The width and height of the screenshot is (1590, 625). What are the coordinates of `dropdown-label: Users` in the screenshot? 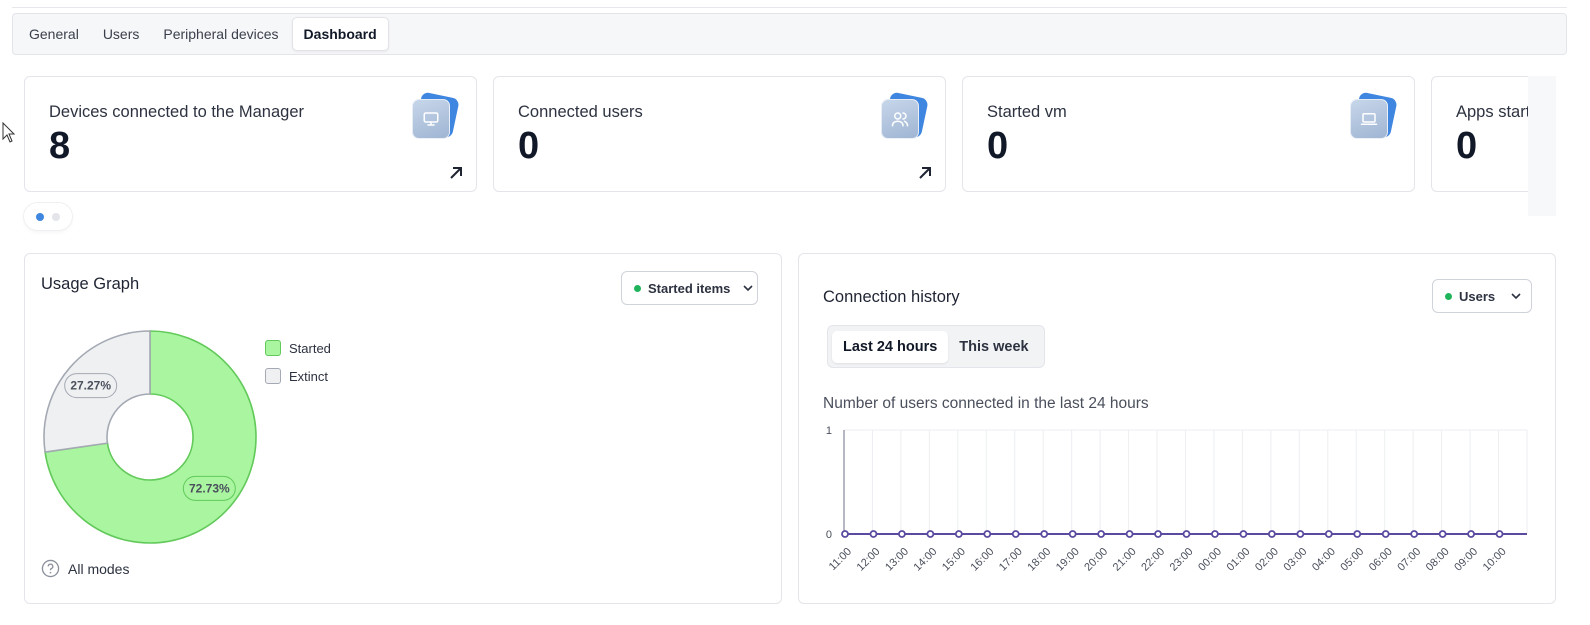 It's located at (1477, 296).